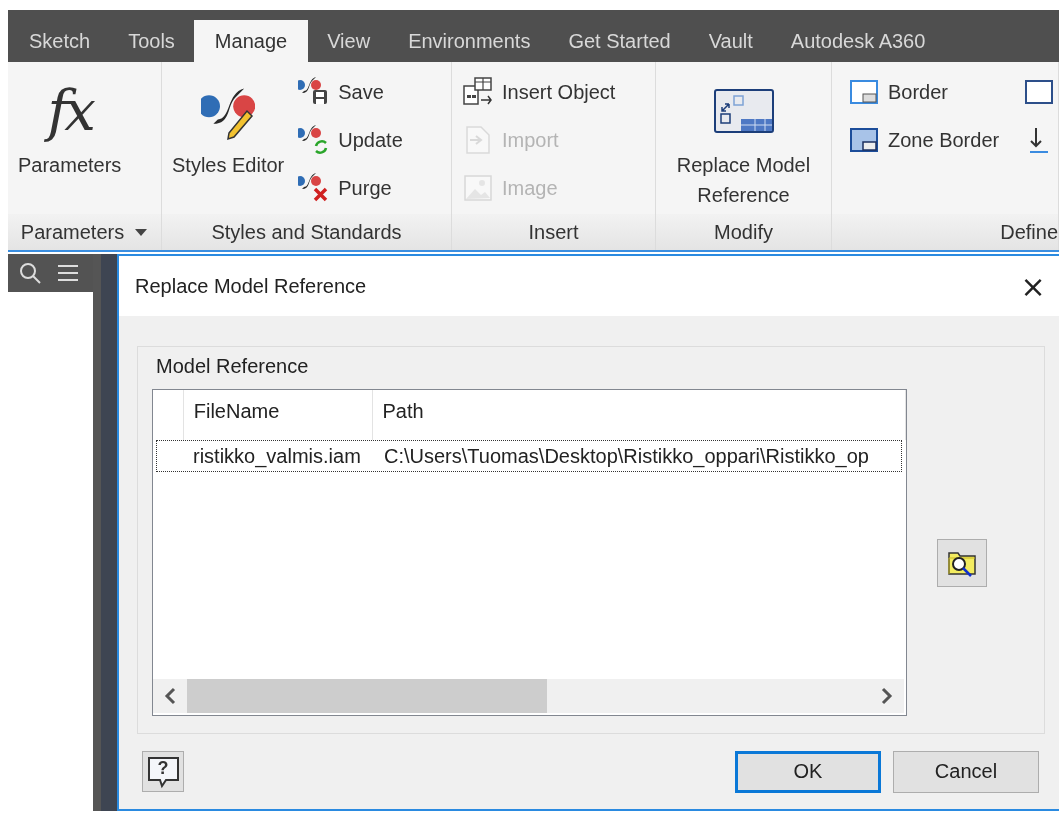 This screenshot has height=821, width=1059. I want to click on dialog-button: Cancel, so click(966, 771).